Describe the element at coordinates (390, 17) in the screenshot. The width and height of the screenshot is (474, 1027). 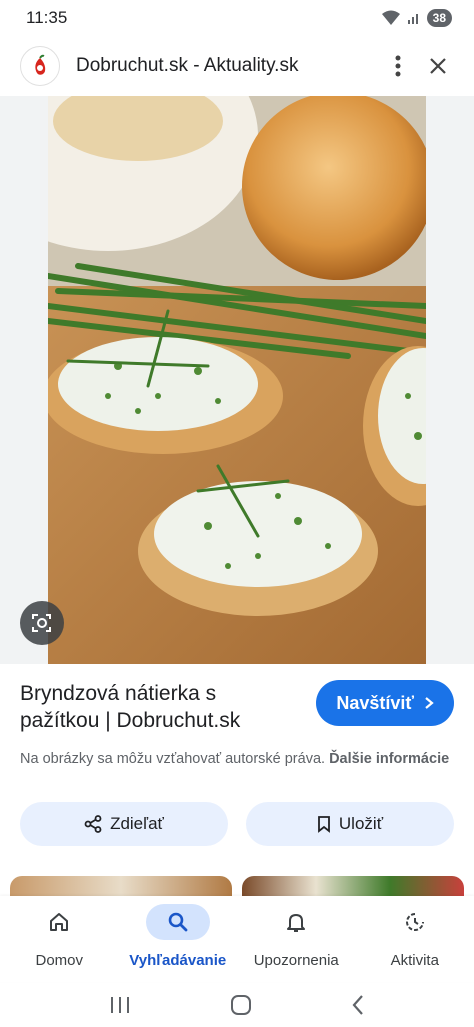
I see `wifi-icon` at that location.